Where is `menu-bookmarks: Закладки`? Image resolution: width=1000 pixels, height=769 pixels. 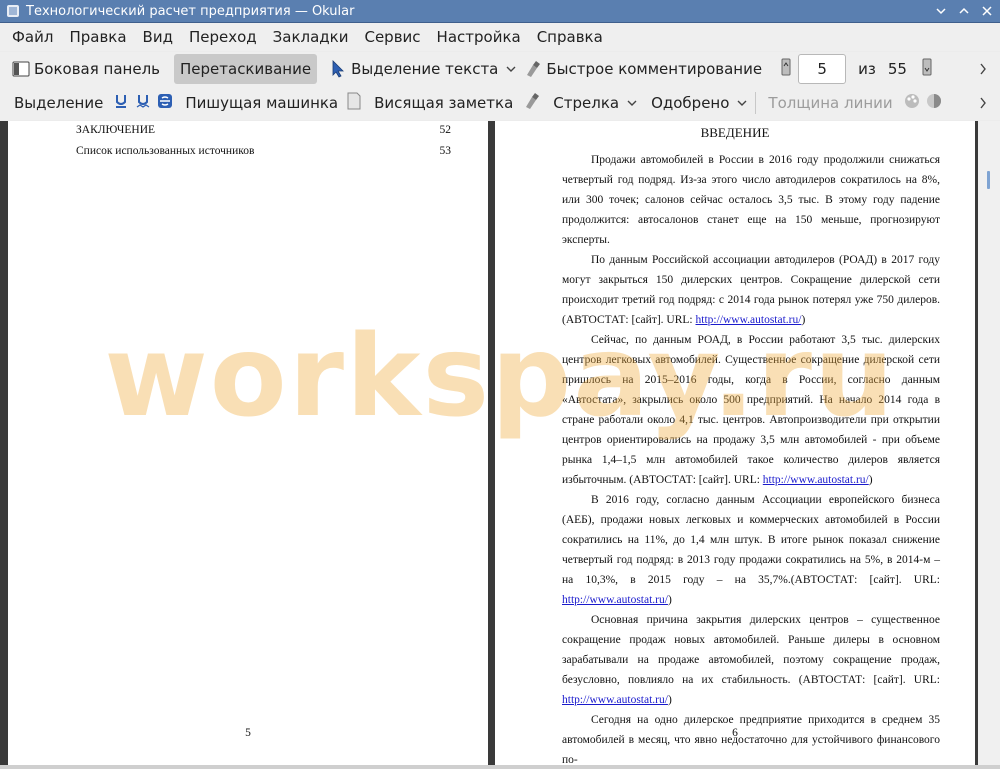 menu-bookmarks: Закладки is located at coordinates (311, 37).